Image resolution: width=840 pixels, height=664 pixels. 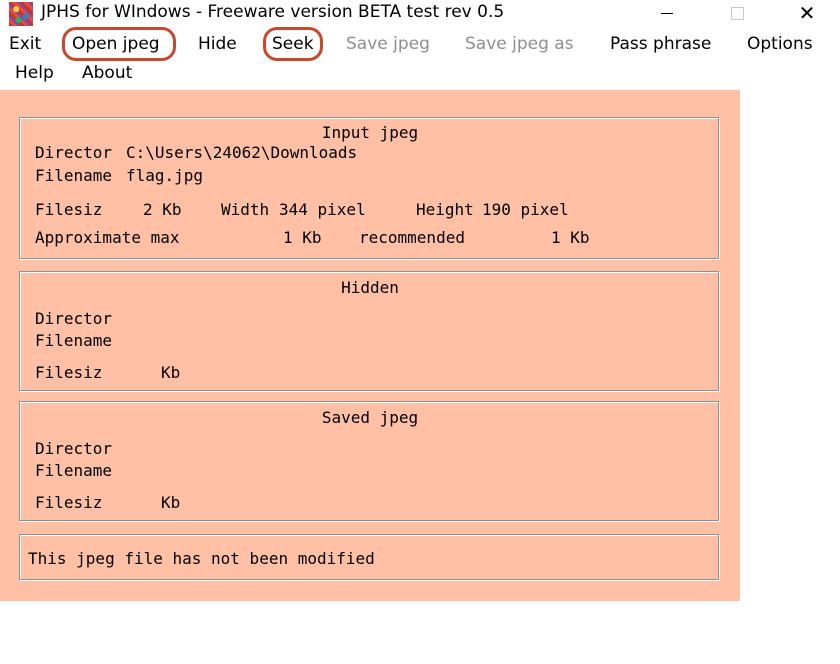 I want to click on approx-max-value: 1 Kb, so click(x=302, y=237).